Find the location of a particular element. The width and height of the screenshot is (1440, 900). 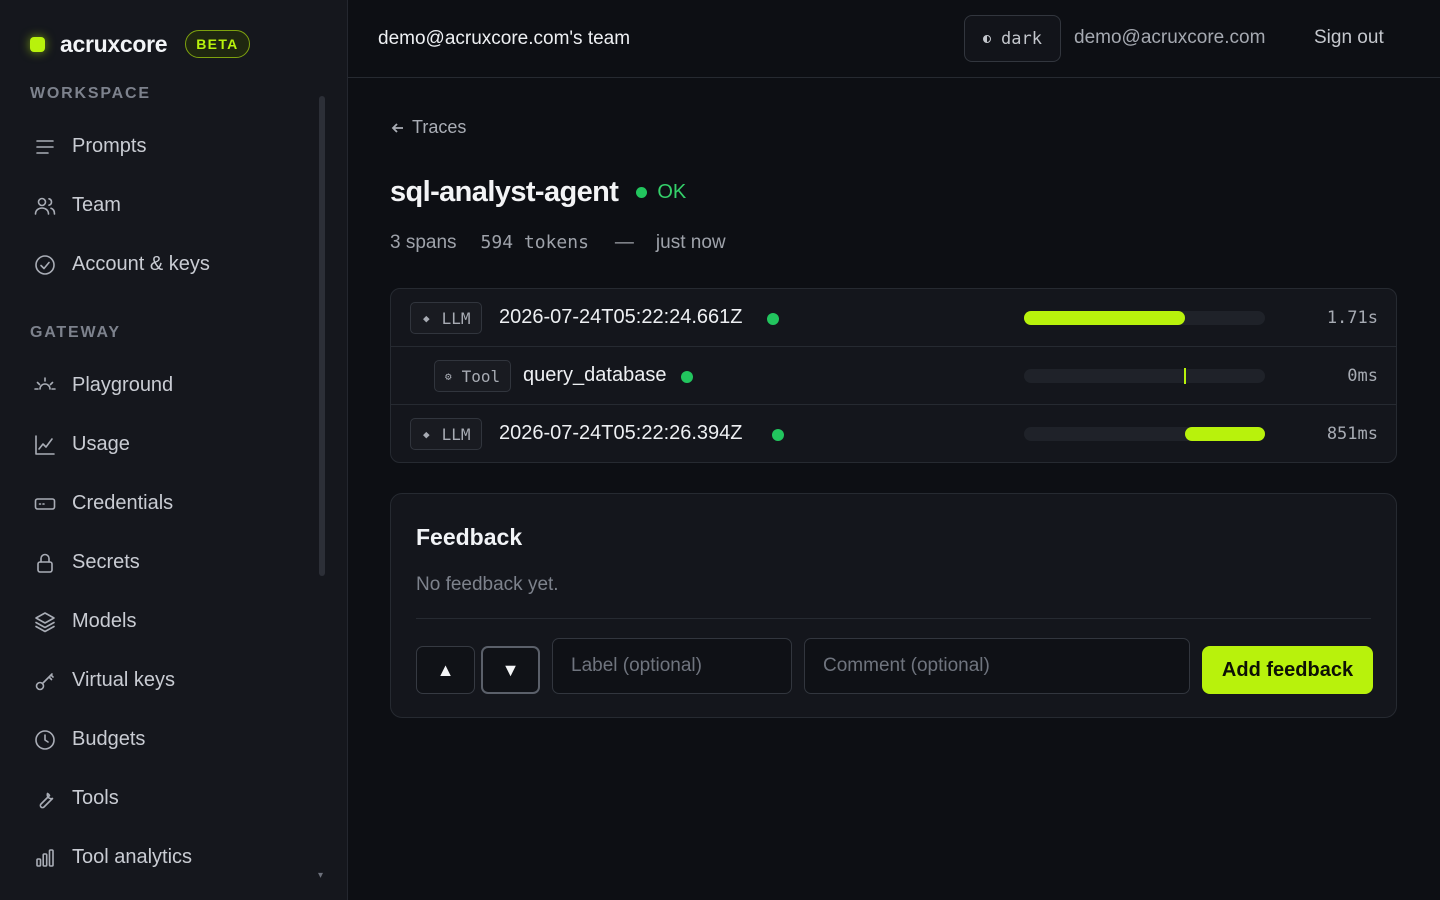

divider is located at coordinates (893, 618).